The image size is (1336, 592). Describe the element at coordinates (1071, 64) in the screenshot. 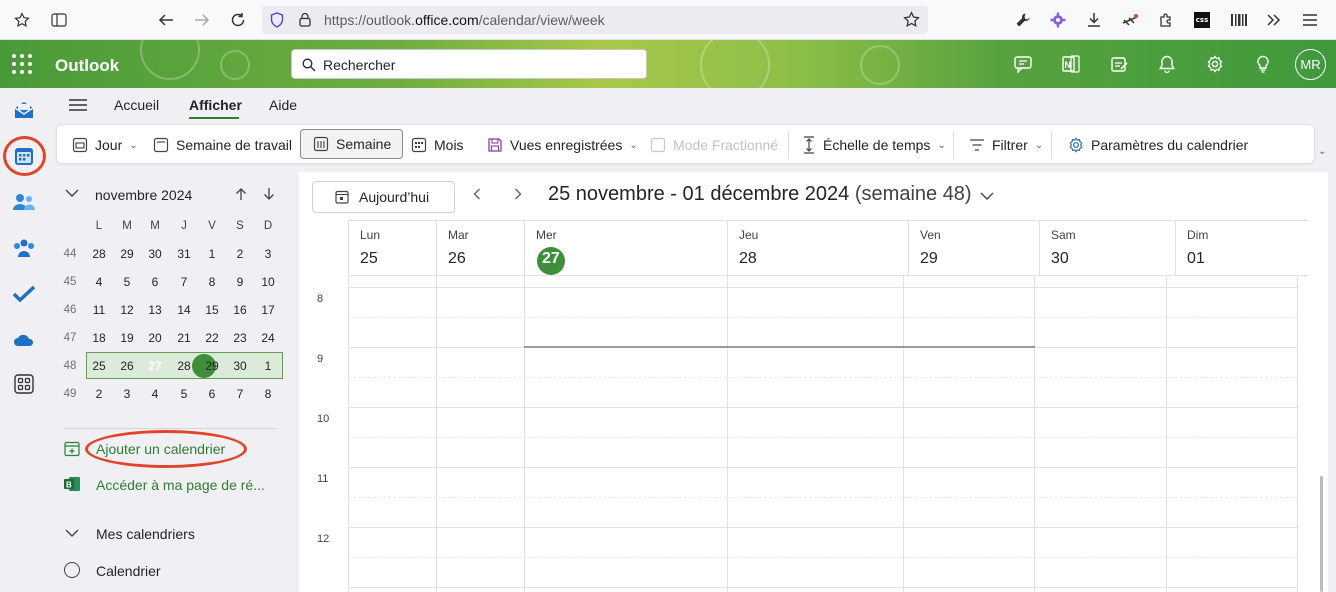

I see `onenote-icon: N` at that location.